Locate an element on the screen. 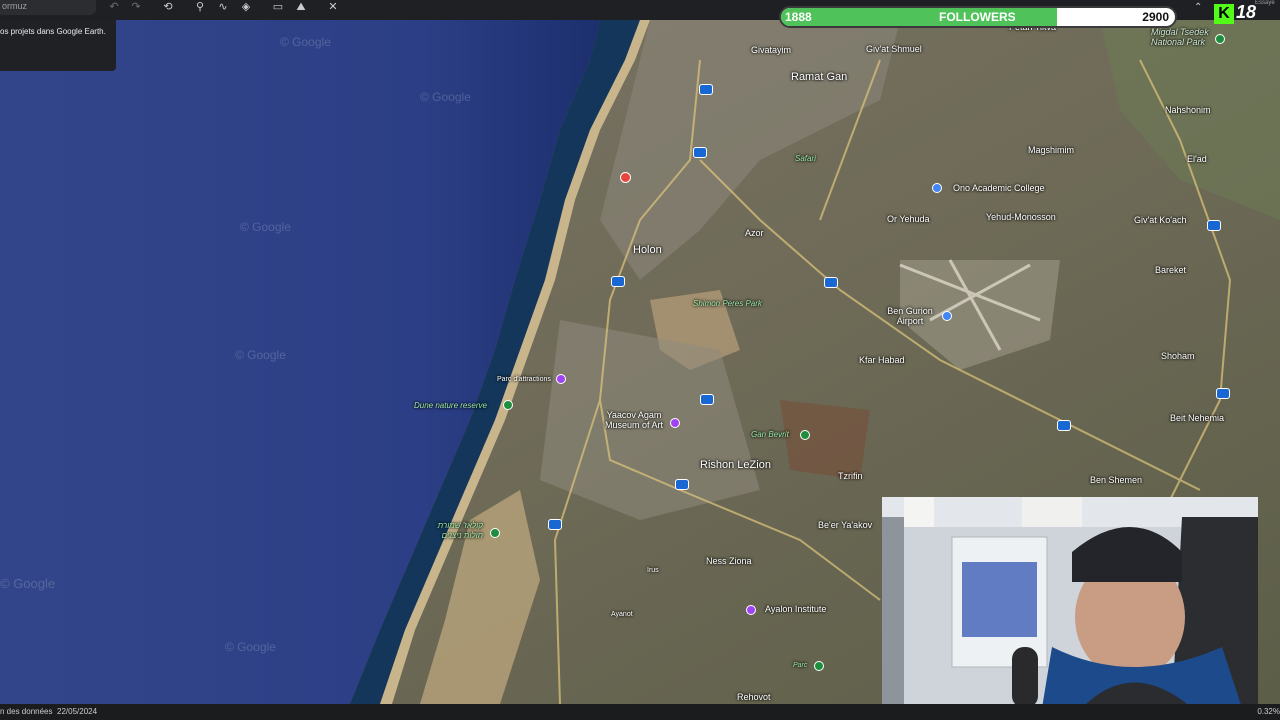  place-label: Bareket is located at coordinates (1170, 270).